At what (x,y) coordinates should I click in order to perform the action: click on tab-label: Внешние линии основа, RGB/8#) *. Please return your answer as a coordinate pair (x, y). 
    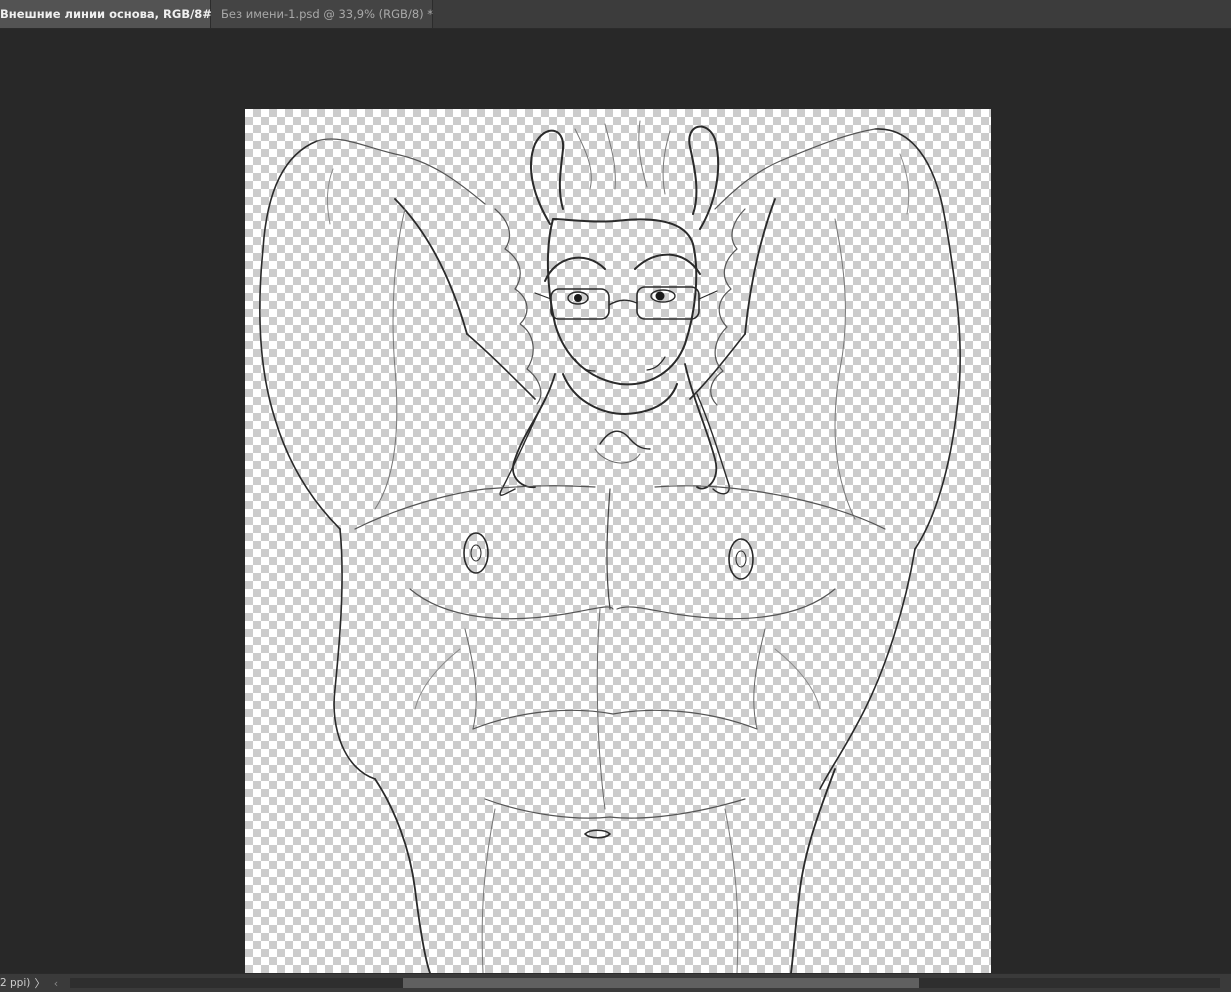
    Looking at the image, I should click on (114, 14).